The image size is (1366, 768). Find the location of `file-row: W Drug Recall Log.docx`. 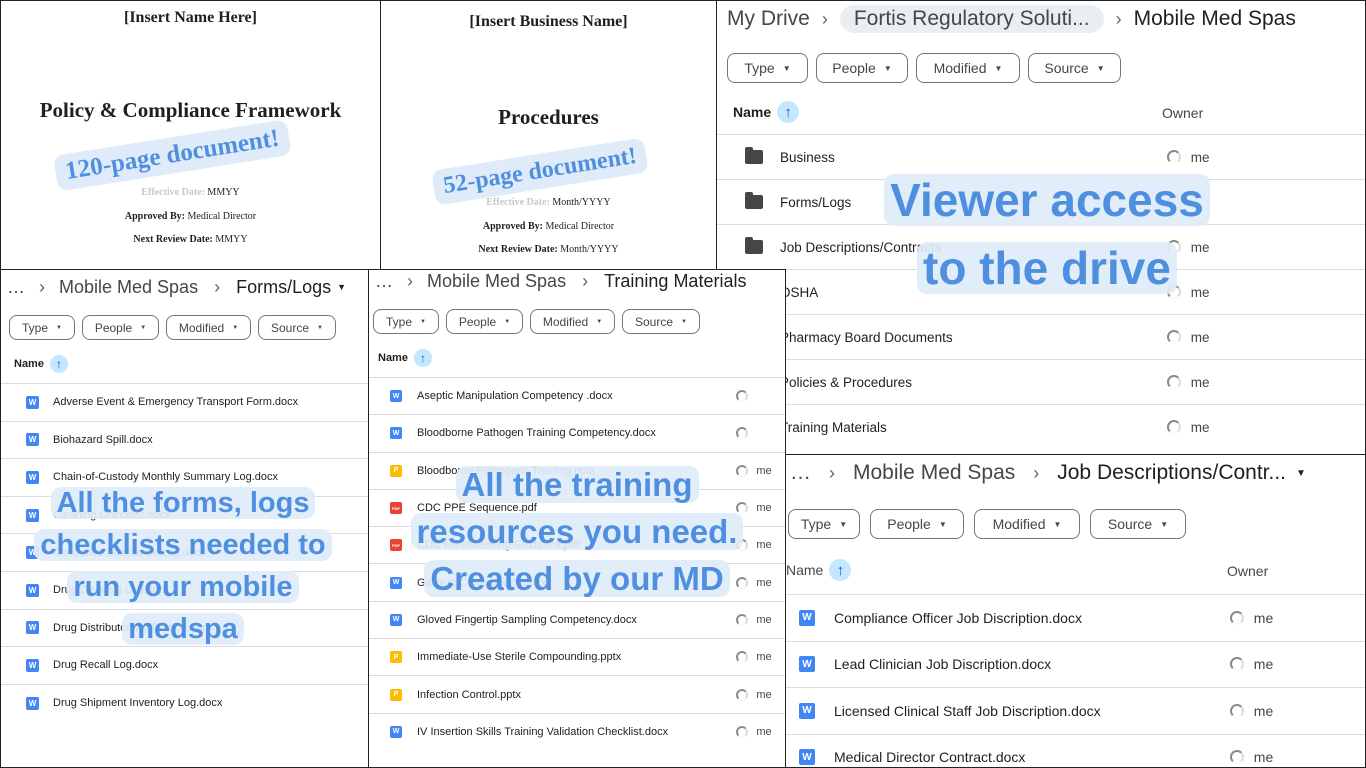

file-row: W Drug Recall Log.docx is located at coordinates (184, 665).